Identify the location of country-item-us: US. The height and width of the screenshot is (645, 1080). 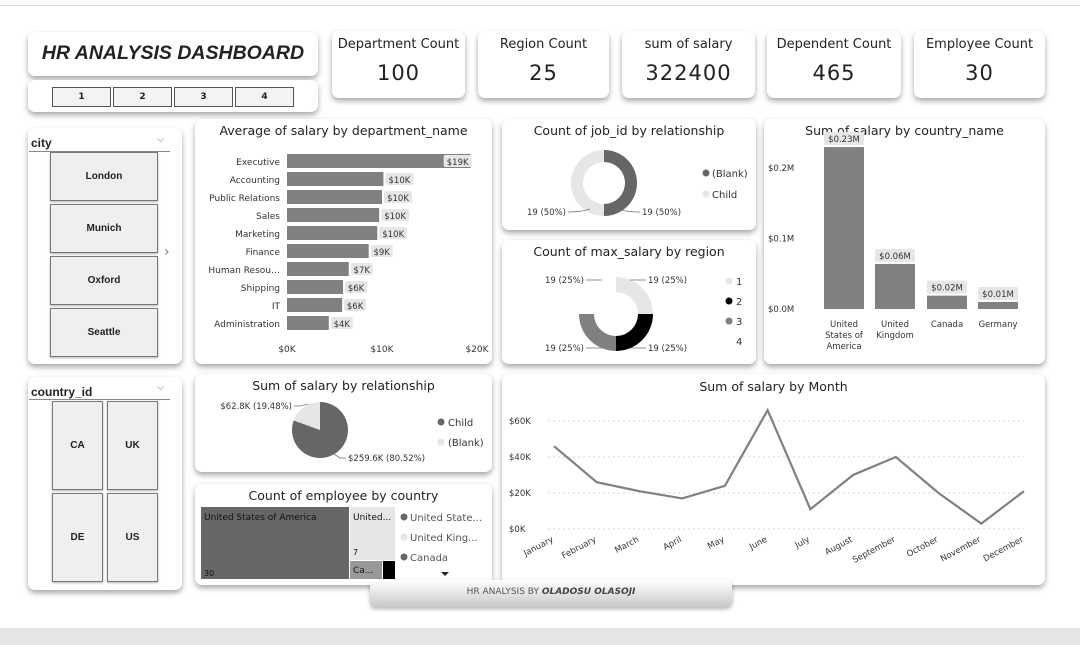
(132, 537).